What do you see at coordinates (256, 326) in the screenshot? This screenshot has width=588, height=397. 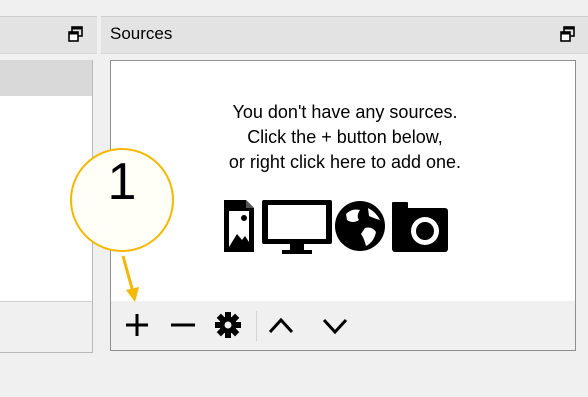 I see `toolbar-separator` at bounding box center [256, 326].